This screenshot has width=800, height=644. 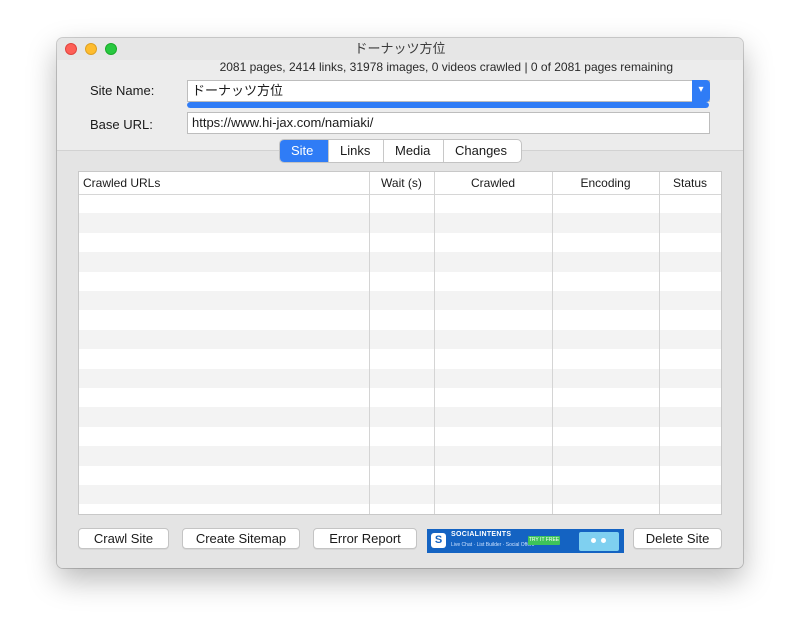 What do you see at coordinates (71, 49) in the screenshot?
I see `close-window-button` at bounding box center [71, 49].